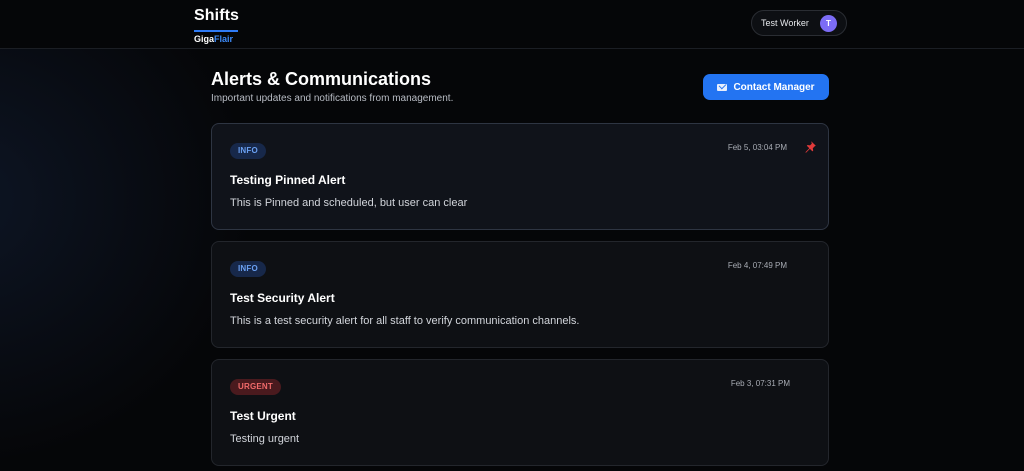 The height and width of the screenshot is (471, 1024). What do you see at coordinates (757, 265) in the screenshot?
I see `alert-timestamp: Feb 4, 07:49 PM` at bounding box center [757, 265].